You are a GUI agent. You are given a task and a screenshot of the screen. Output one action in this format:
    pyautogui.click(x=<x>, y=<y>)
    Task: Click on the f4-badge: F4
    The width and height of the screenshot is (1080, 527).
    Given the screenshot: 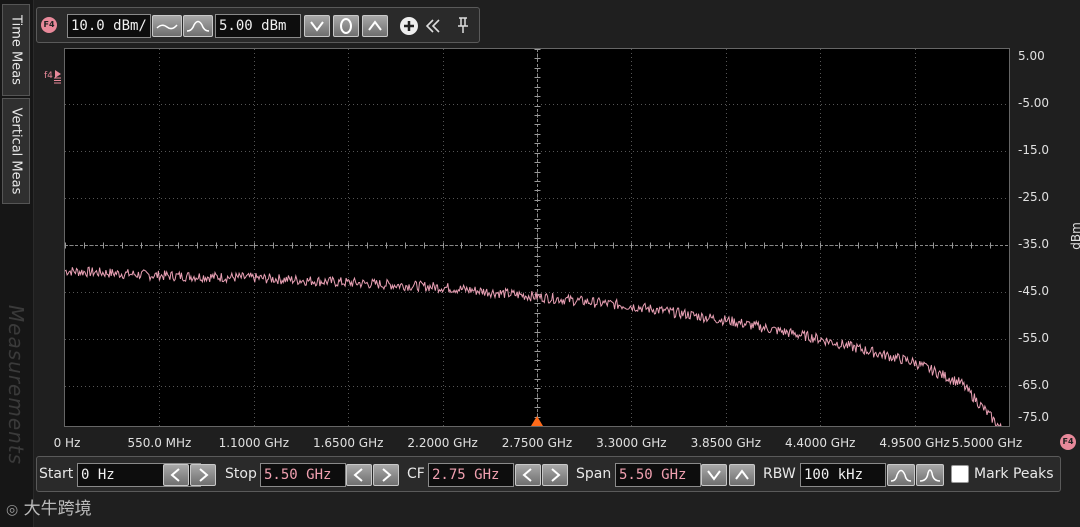 What is the action you would take?
    pyautogui.click(x=49, y=25)
    